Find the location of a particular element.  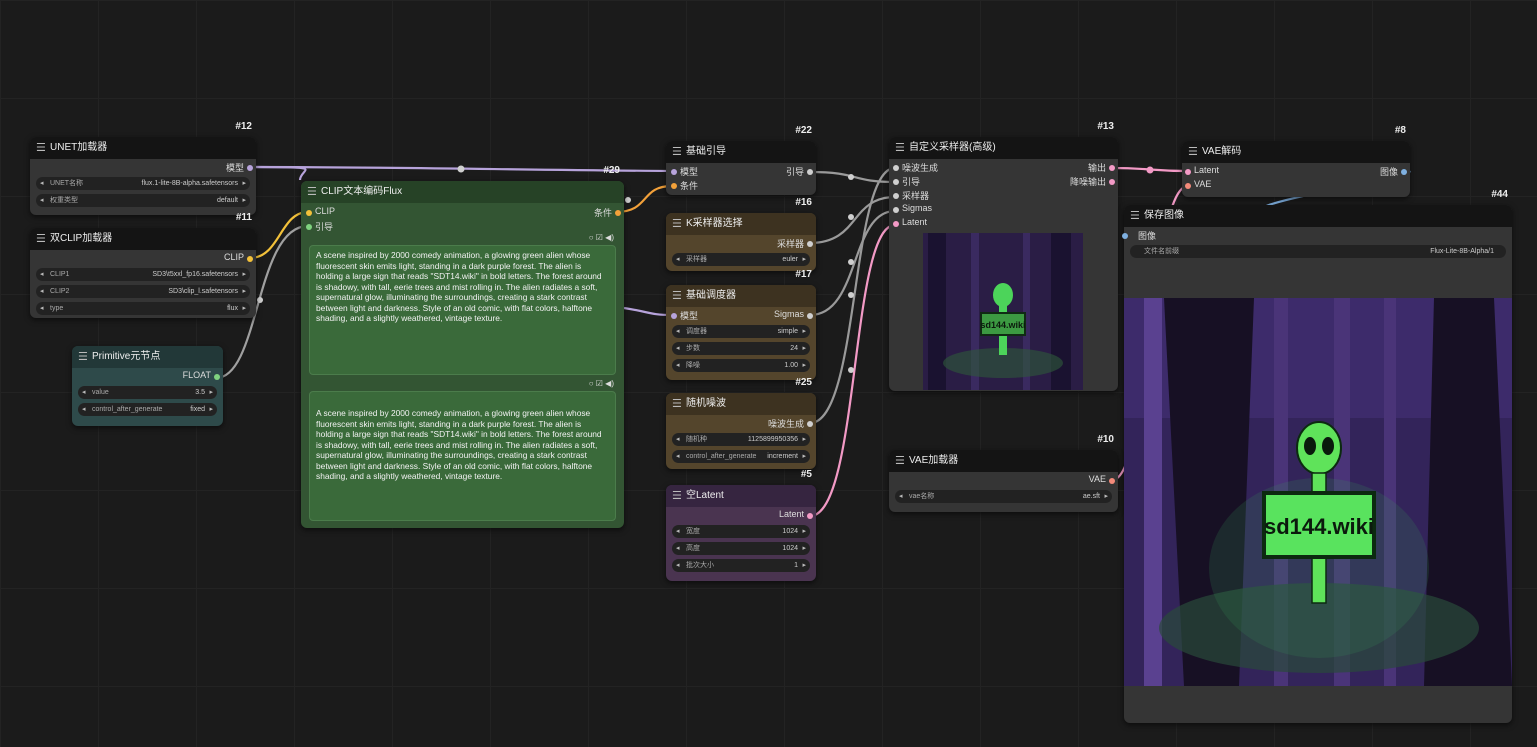

height-widget: ◂ 高度 1024 ▸ is located at coordinates (741, 548).